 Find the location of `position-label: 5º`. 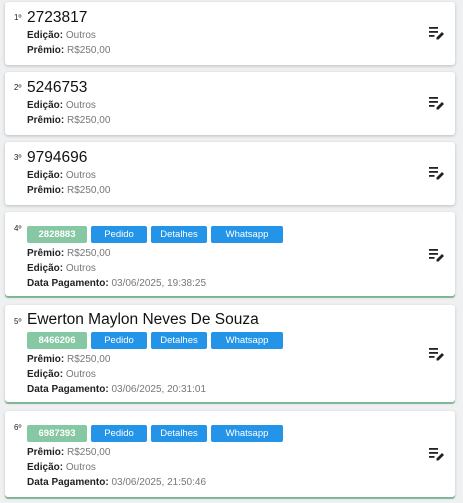

position-label: 5º is located at coordinates (18, 321).